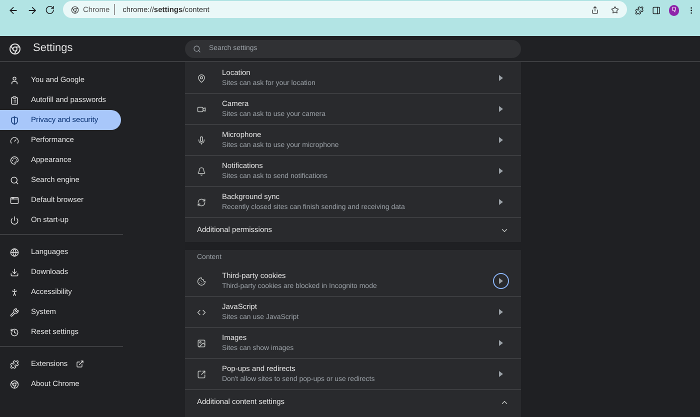 This screenshot has height=417, width=700. I want to click on sync-icon, so click(201, 202).